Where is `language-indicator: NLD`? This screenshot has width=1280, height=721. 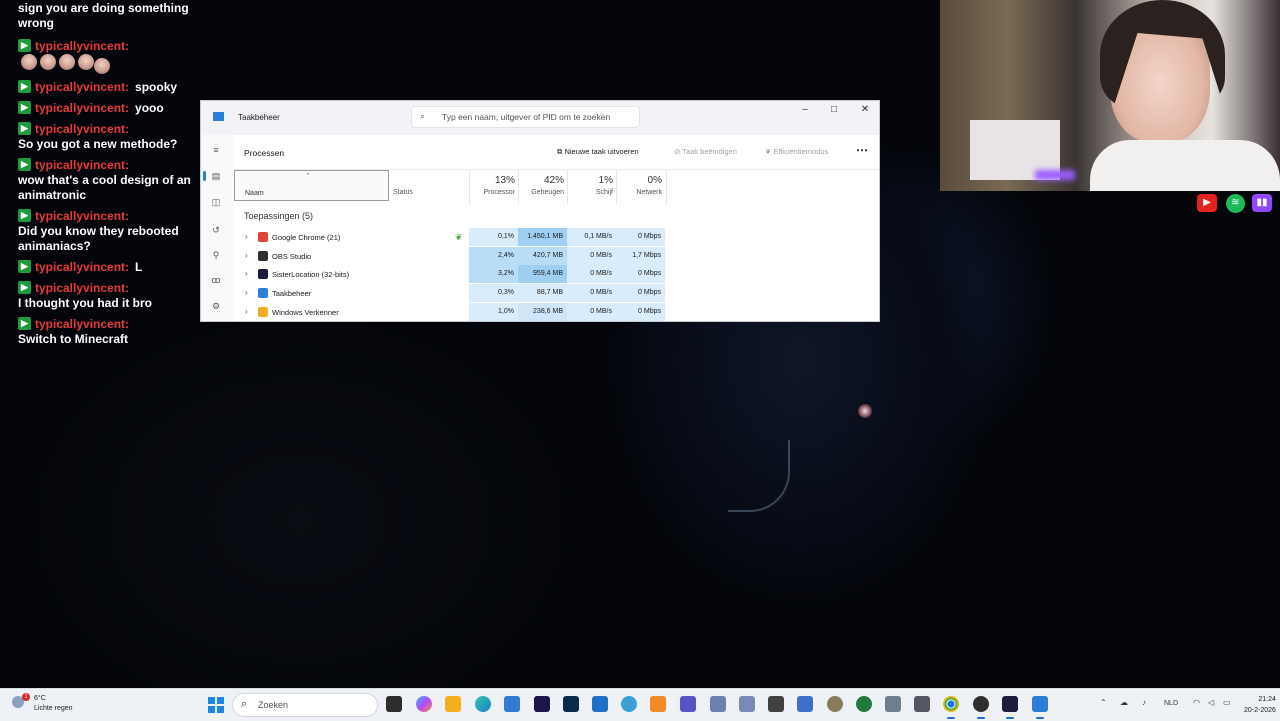 language-indicator: NLD is located at coordinates (1171, 703).